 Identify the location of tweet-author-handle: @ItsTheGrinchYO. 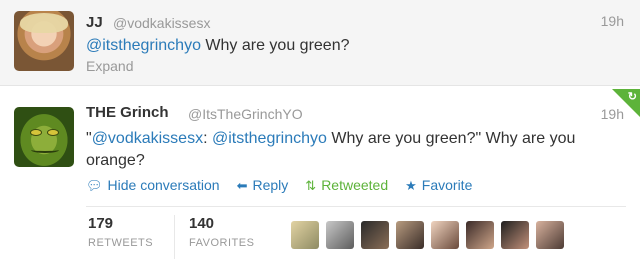
(245, 114).